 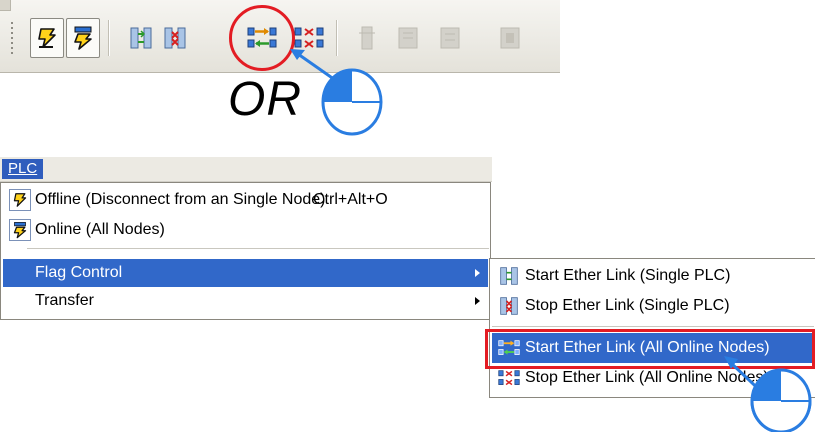 What do you see at coordinates (23, 169) in the screenshot?
I see `menu-plc: PLC` at bounding box center [23, 169].